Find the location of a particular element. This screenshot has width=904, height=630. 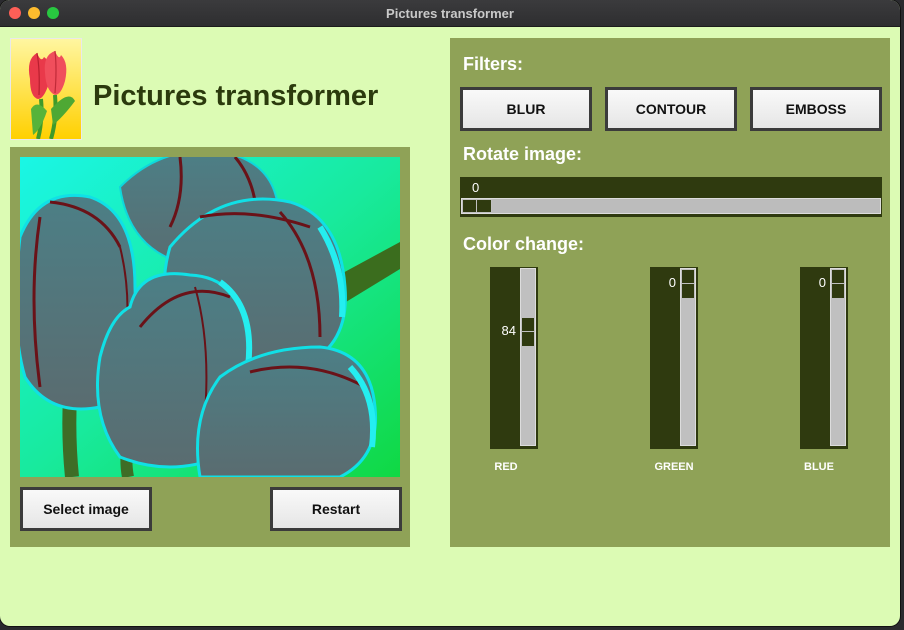

blur-button: BLUR is located at coordinates (526, 109).